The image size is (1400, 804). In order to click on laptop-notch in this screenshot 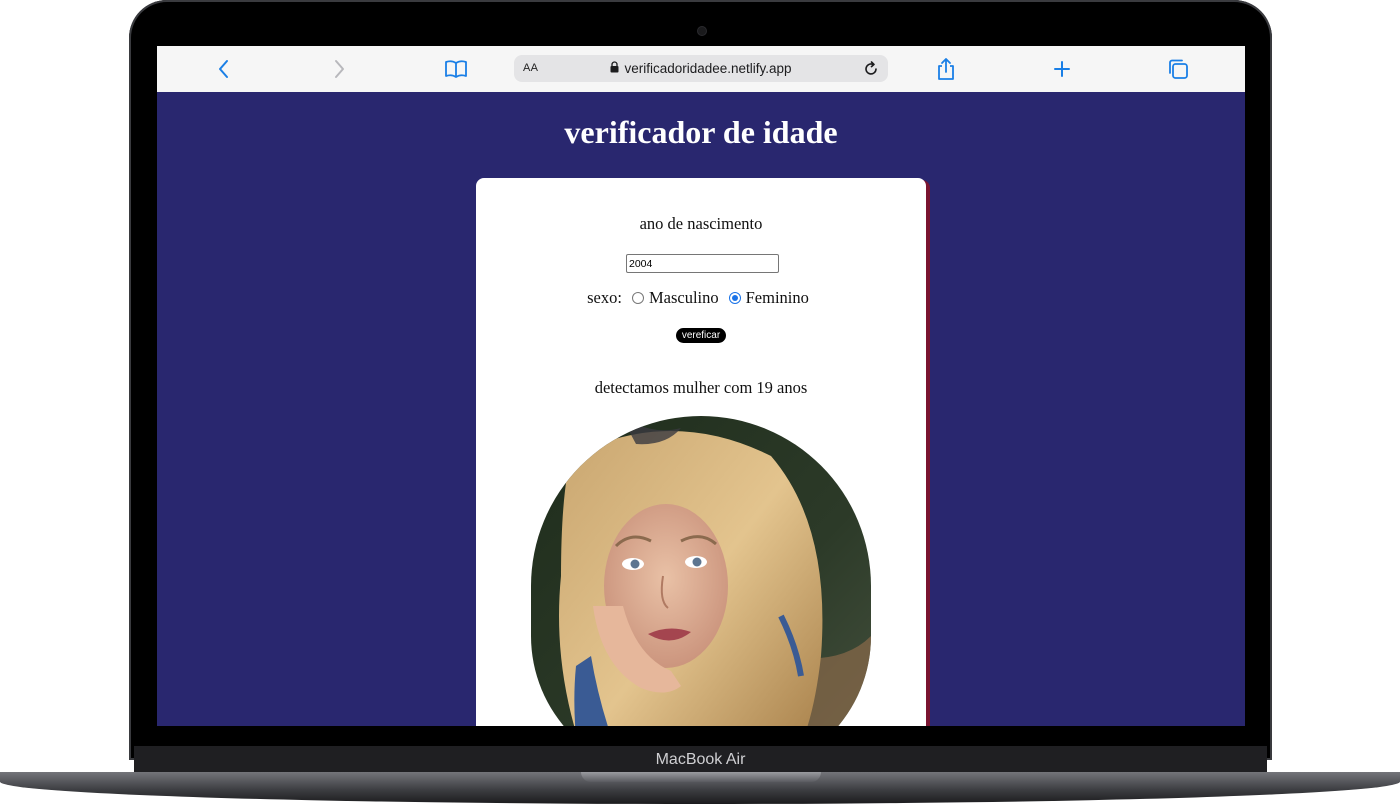, I will do `click(701, 777)`.